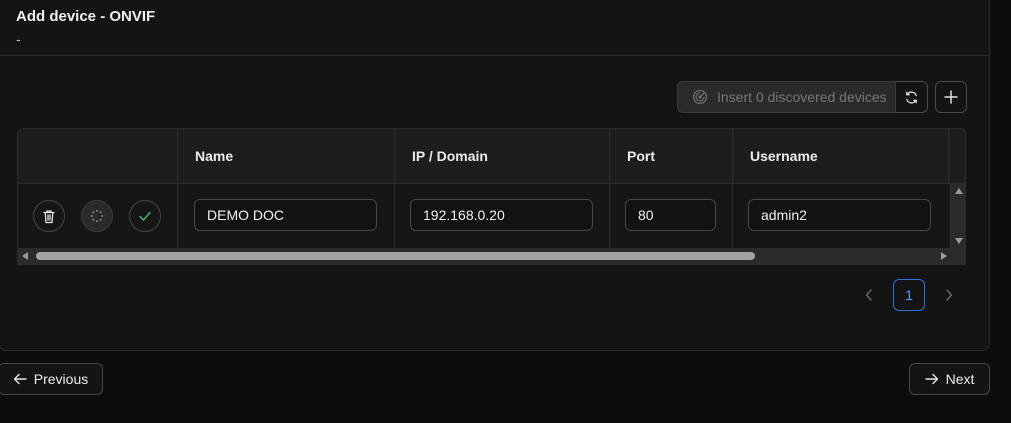 The image size is (1011, 423). I want to click on device-port-input, so click(670, 215).